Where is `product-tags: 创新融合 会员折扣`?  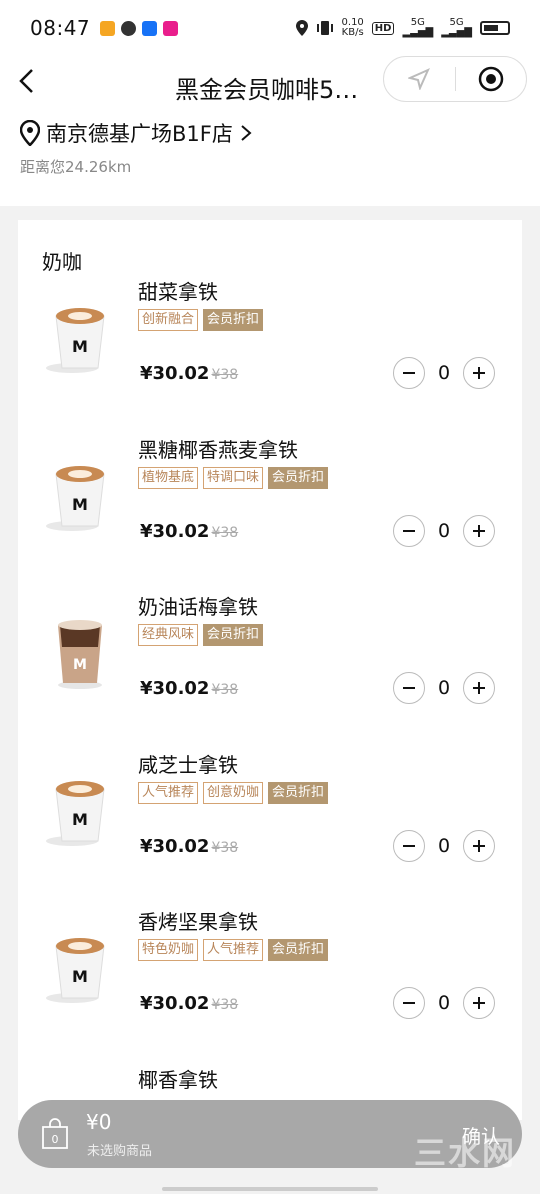 product-tags: 创新融合 会员折扣 is located at coordinates (201, 320).